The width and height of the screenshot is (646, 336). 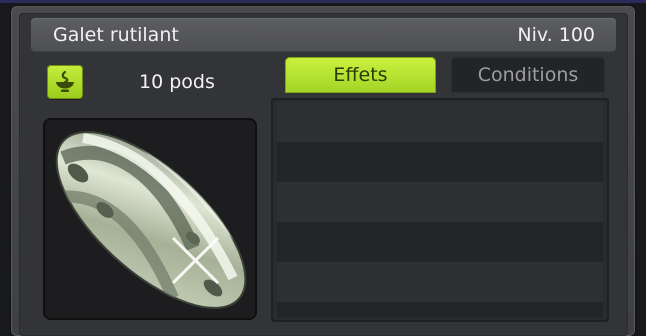 I want to click on tab-effets: Effets, so click(x=360, y=75).